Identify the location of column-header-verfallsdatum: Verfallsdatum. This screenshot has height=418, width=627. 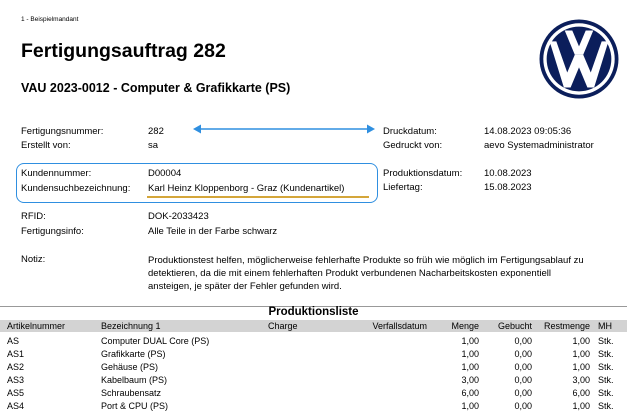
(399, 326).